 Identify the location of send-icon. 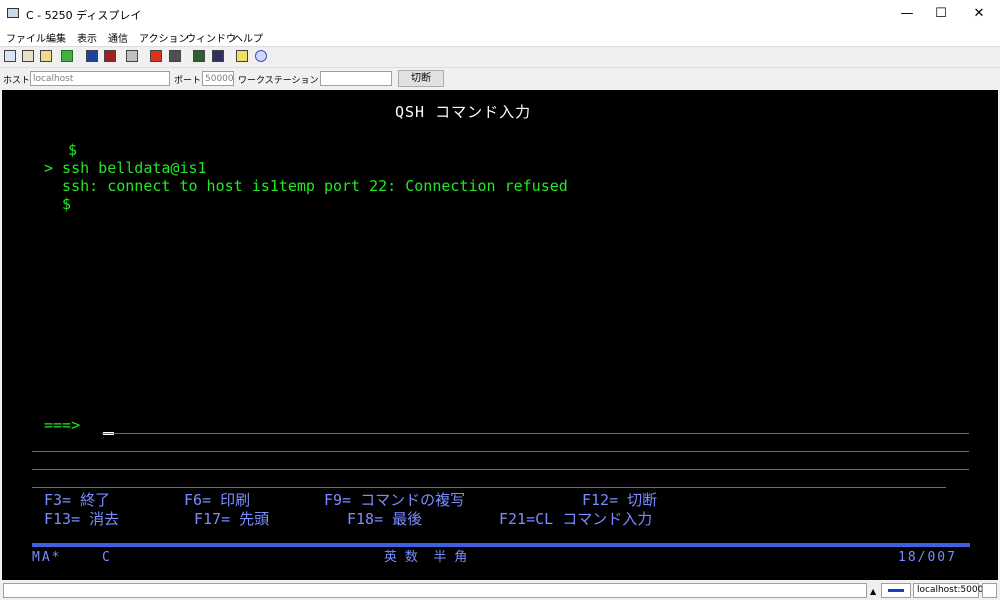
(199, 56).